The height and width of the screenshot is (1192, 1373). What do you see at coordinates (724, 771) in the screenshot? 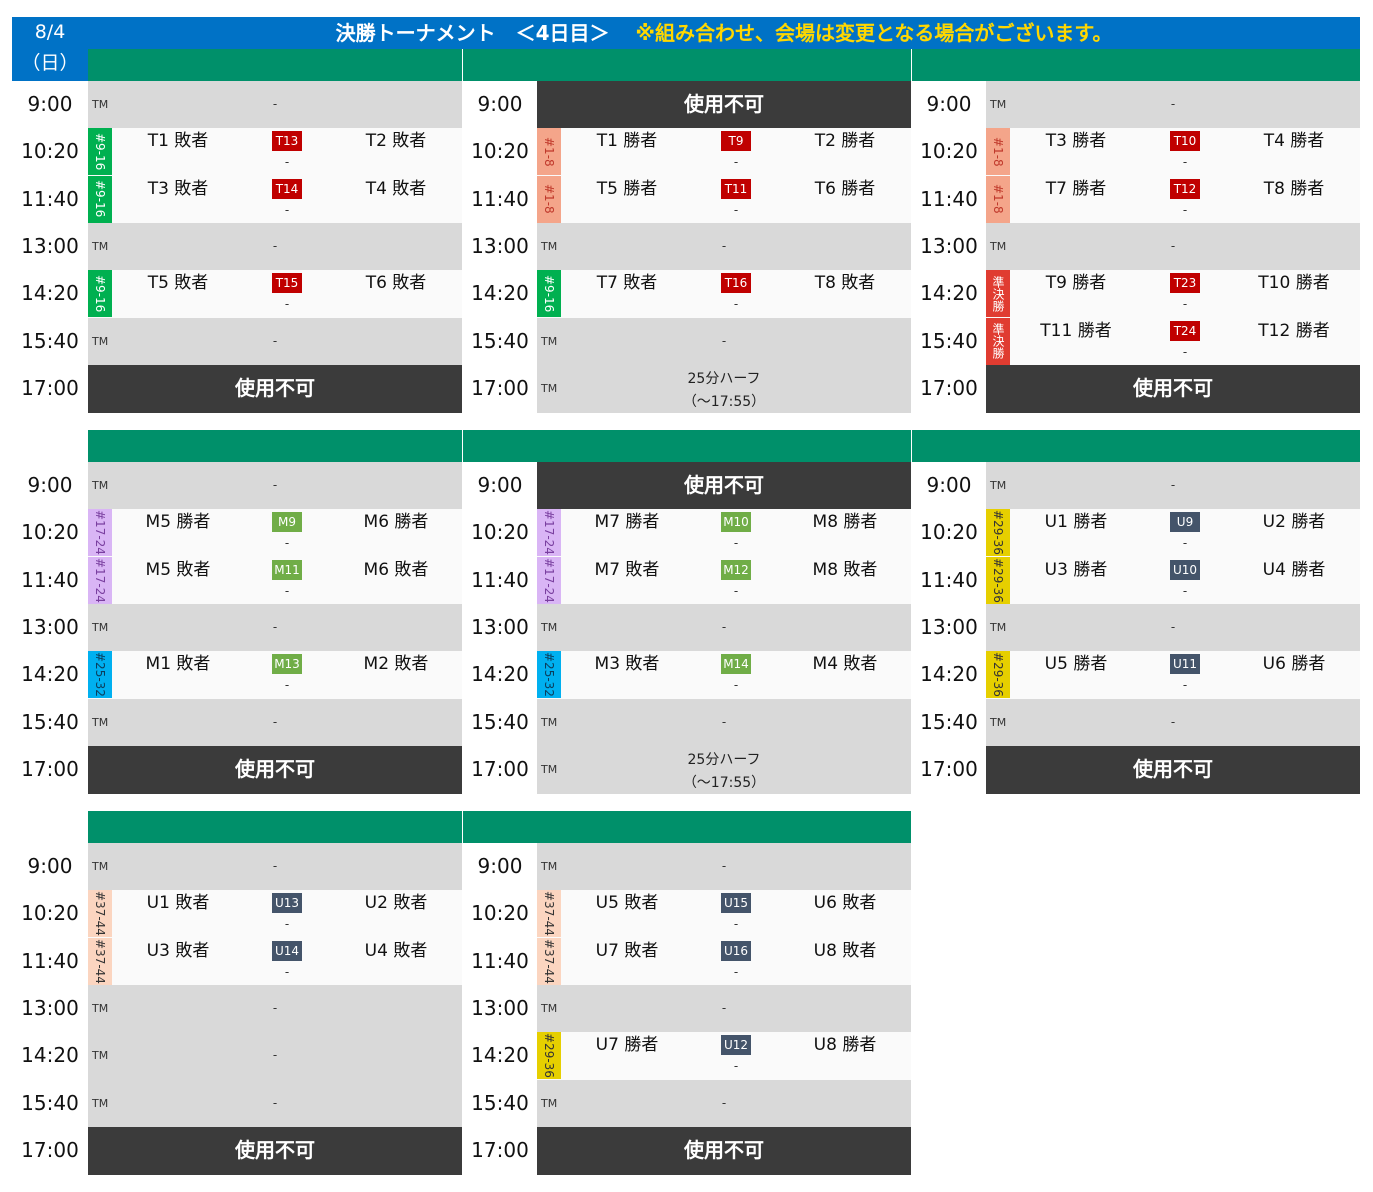
I see `note-text: 25分ハーフ （～17:55）` at bounding box center [724, 771].